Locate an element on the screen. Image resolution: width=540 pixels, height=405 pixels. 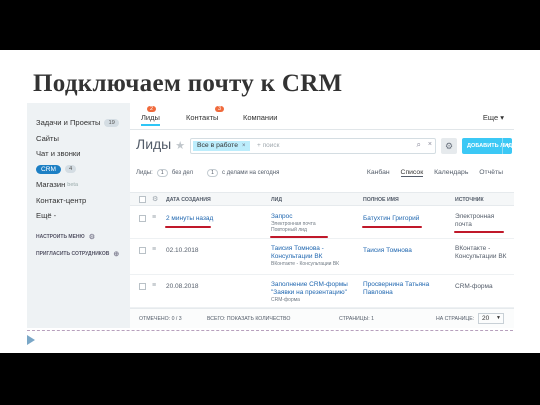
sidebar-item-chats: Чат и звонки is located at coordinates (78, 154).